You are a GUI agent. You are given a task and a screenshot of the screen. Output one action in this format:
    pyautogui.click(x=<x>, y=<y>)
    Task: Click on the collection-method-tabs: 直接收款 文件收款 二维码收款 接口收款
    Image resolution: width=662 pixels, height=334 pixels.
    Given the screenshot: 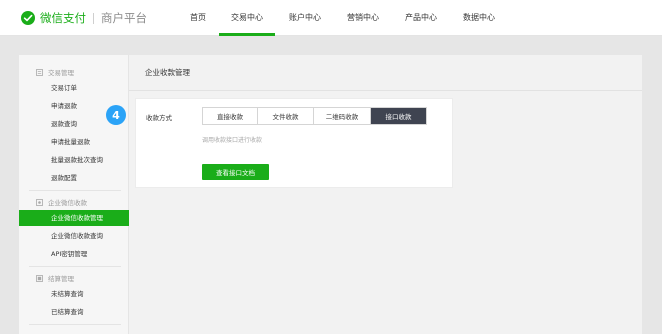 What is the action you would take?
    pyautogui.click(x=314, y=116)
    